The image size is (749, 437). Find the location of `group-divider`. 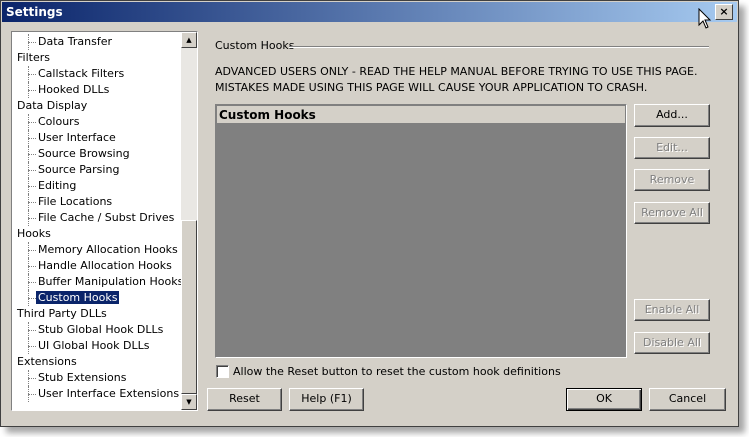

group-divider is located at coordinates (499, 47).